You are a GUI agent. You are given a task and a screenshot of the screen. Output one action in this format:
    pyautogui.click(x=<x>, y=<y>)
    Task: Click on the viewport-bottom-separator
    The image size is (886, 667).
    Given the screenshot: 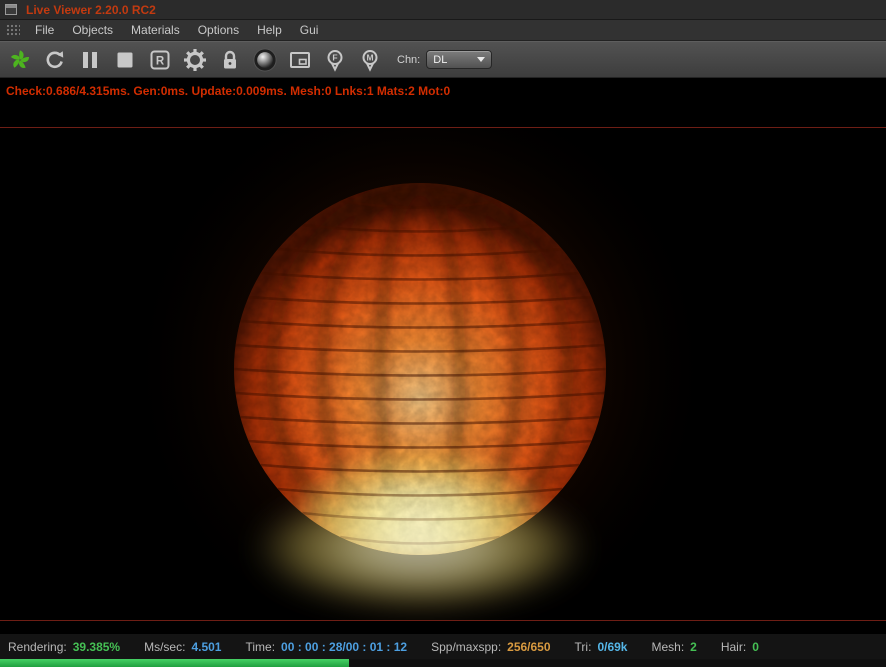 What is the action you would take?
    pyautogui.click(x=443, y=620)
    